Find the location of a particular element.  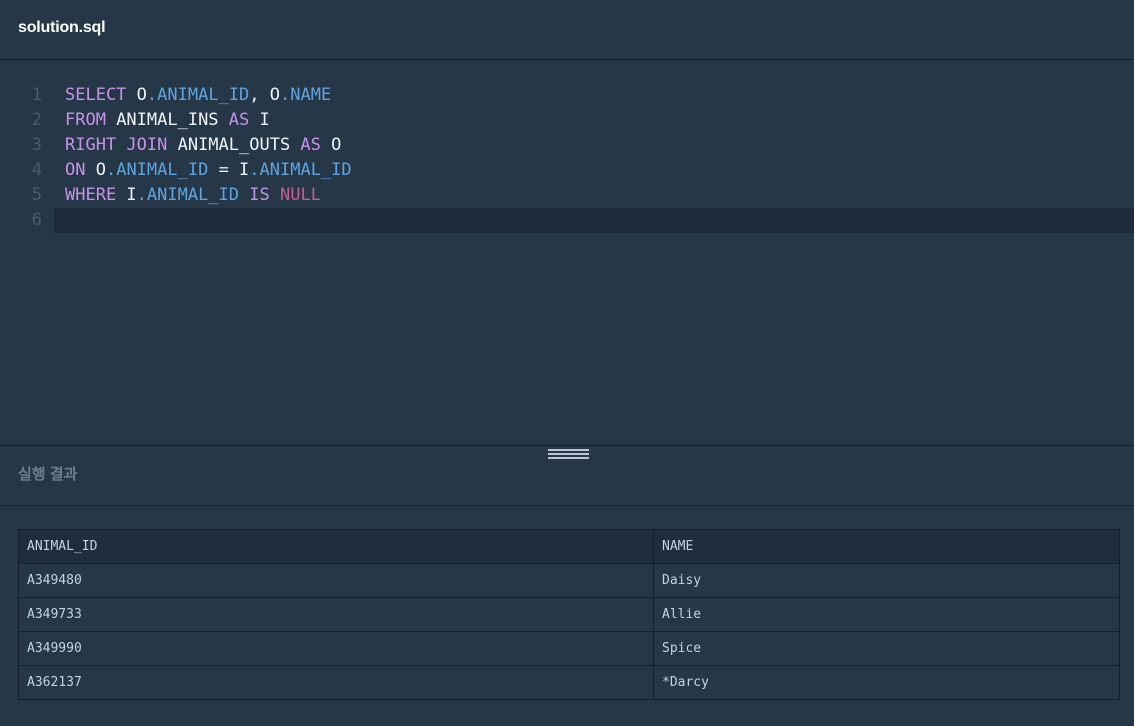

code-token: FROM is located at coordinates (85, 120).